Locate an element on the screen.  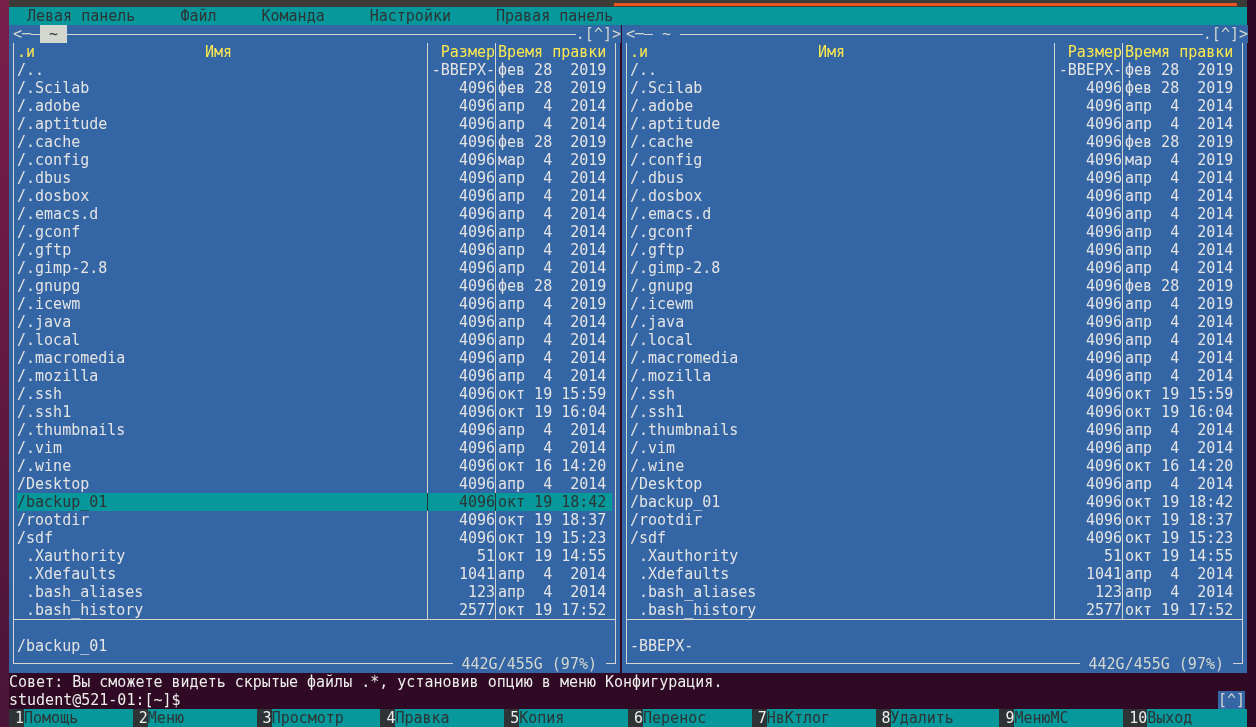
function-key: Выход is located at coordinates (1197, 718).